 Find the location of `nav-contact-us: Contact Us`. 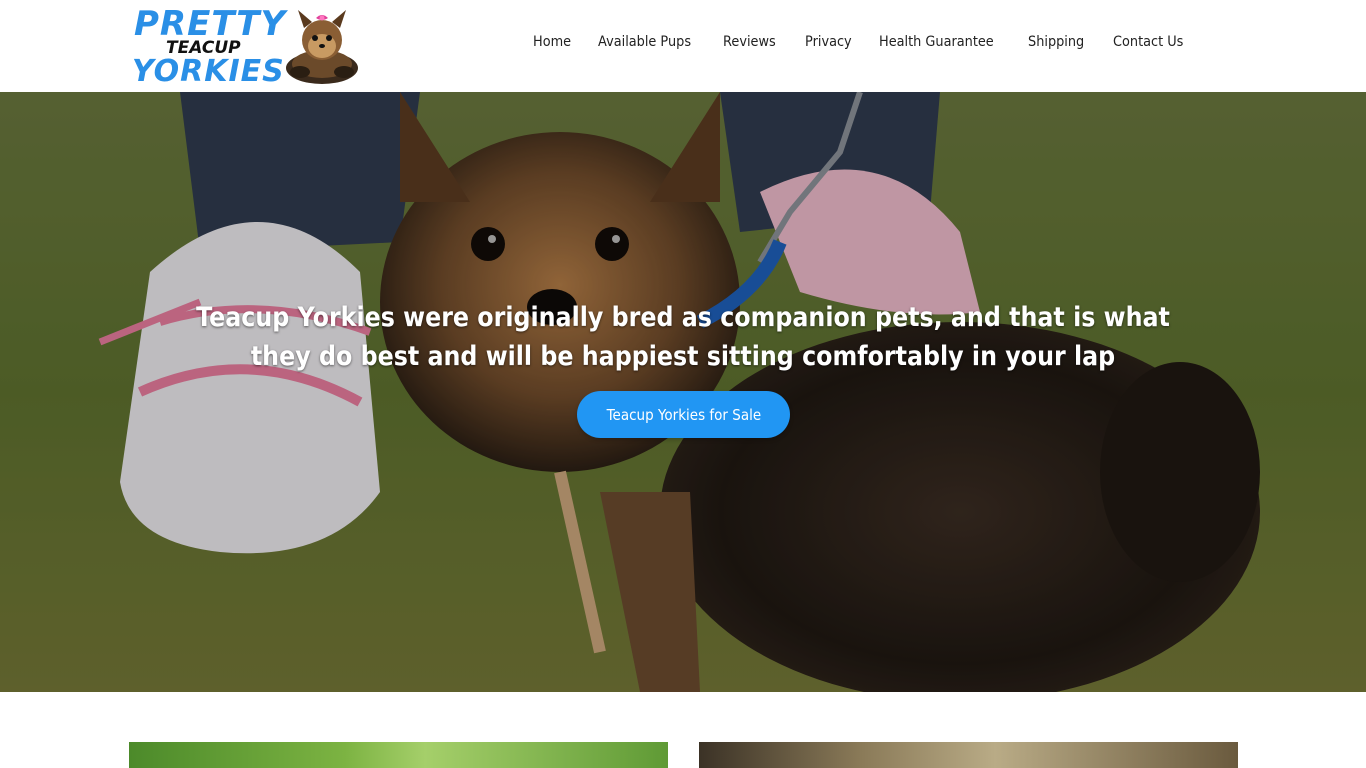

nav-contact-us: Contact Us is located at coordinates (1148, 42).